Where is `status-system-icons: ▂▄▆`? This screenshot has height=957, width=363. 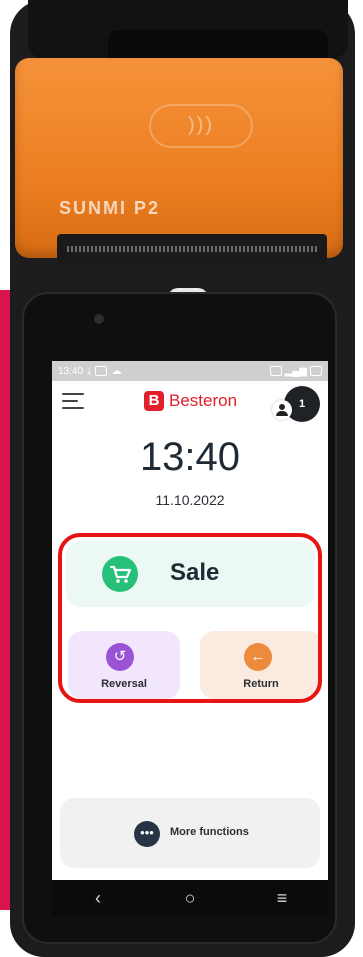
status-system-icons: ▂▄▆ is located at coordinates (295, 371).